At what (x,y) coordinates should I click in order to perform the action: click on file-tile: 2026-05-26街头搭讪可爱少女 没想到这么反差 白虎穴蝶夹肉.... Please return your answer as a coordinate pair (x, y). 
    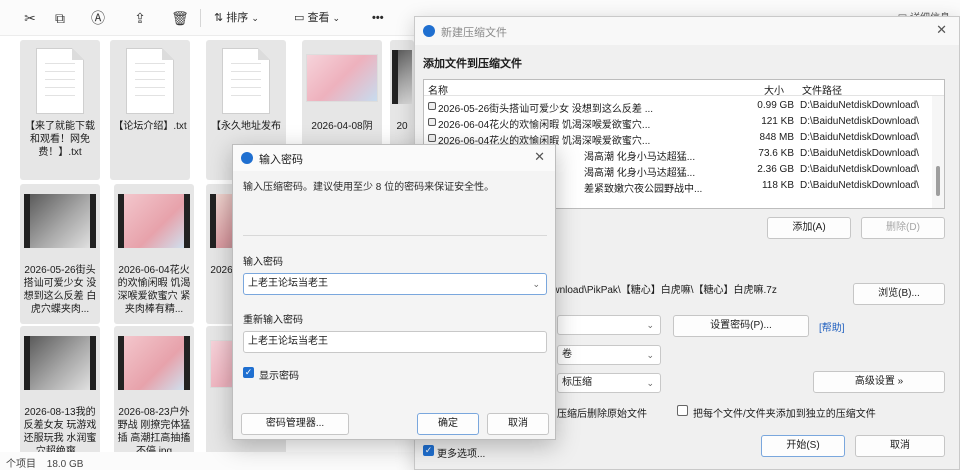
    Looking at the image, I should click on (60, 254).